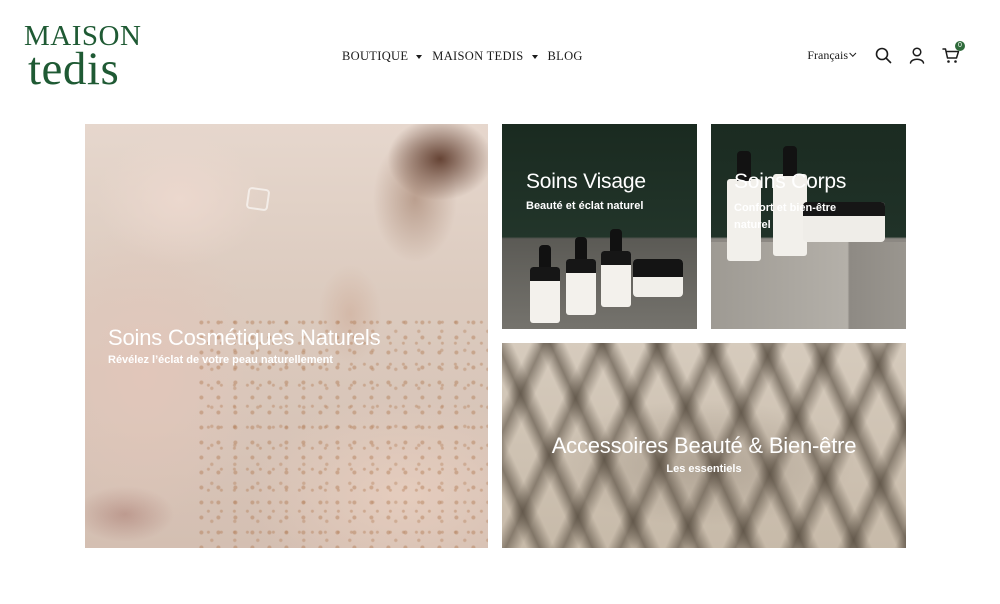  I want to click on account-icon, so click(917, 55).